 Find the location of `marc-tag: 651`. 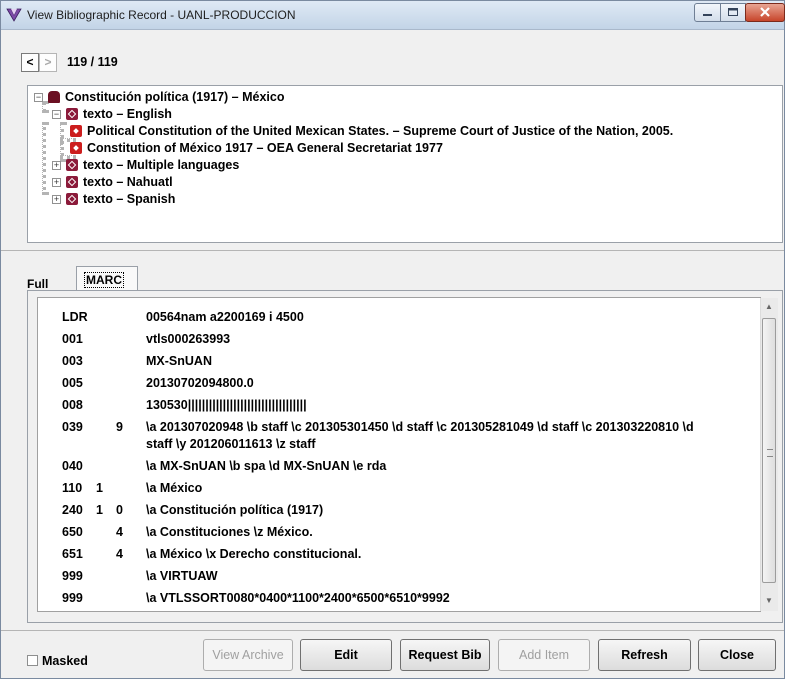

marc-tag: 651 is located at coordinates (72, 554).